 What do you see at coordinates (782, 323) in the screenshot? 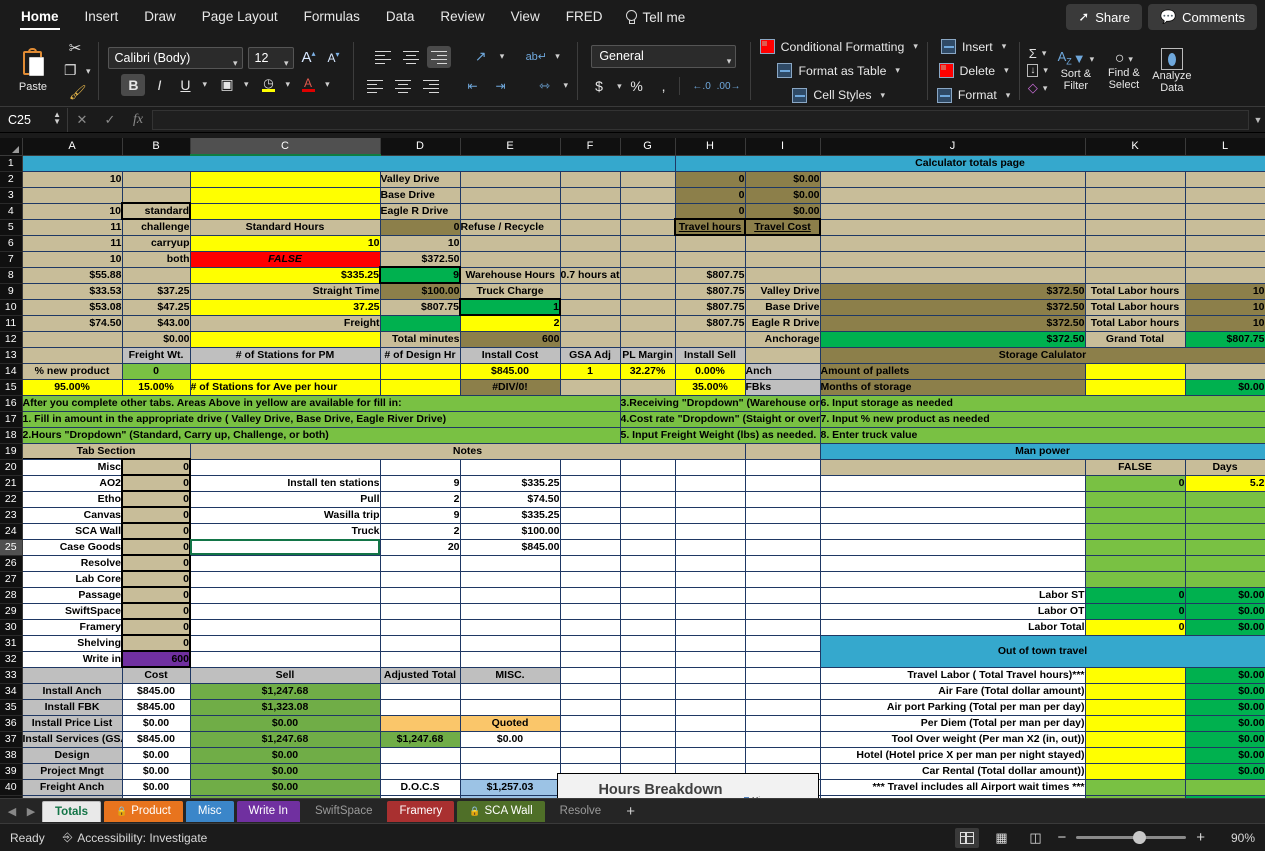
I see `cell-I11: Eagle R Drive` at bounding box center [782, 323].